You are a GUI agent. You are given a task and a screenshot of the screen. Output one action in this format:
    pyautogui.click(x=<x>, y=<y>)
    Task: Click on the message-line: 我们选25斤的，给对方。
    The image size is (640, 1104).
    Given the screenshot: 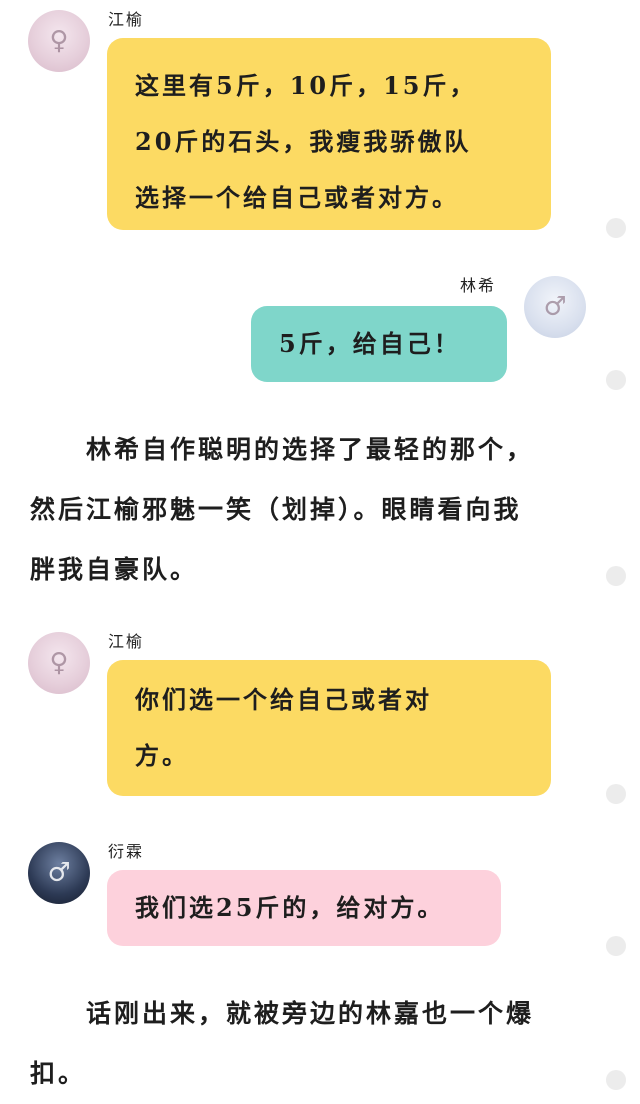 What is the action you would take?
    pyautogui.click(x=290, y=907)
    